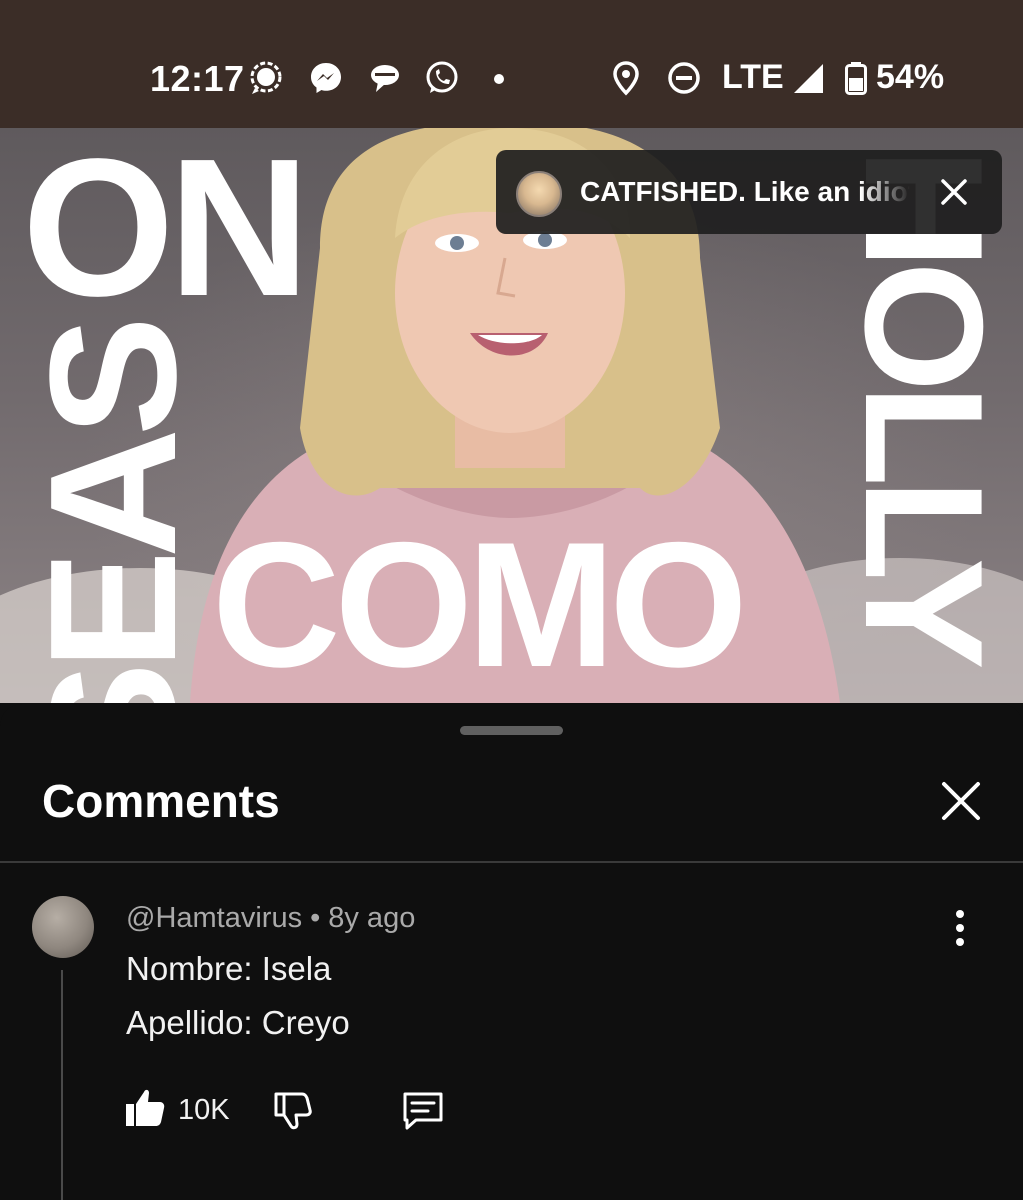 This screenshot has width=1023, height=1200. Describe the element at coordinates (63, 927) in the screenshot. I see `avatar` at that location.